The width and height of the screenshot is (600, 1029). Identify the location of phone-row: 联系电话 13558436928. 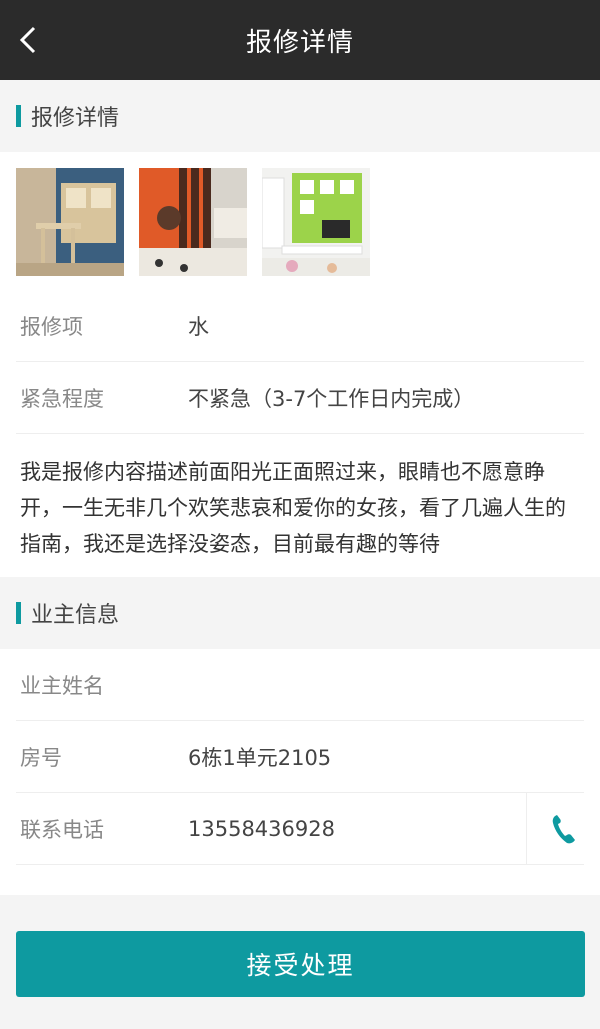
(300, 829).